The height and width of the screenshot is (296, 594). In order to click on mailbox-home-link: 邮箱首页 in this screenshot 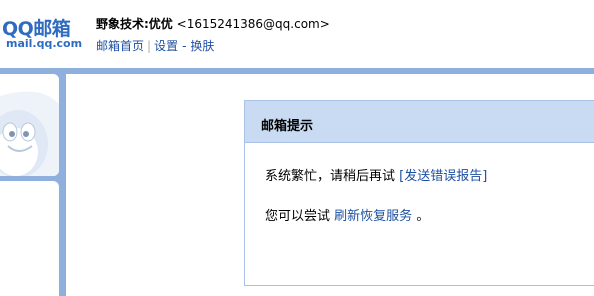, I will do `click(120, 46)`.